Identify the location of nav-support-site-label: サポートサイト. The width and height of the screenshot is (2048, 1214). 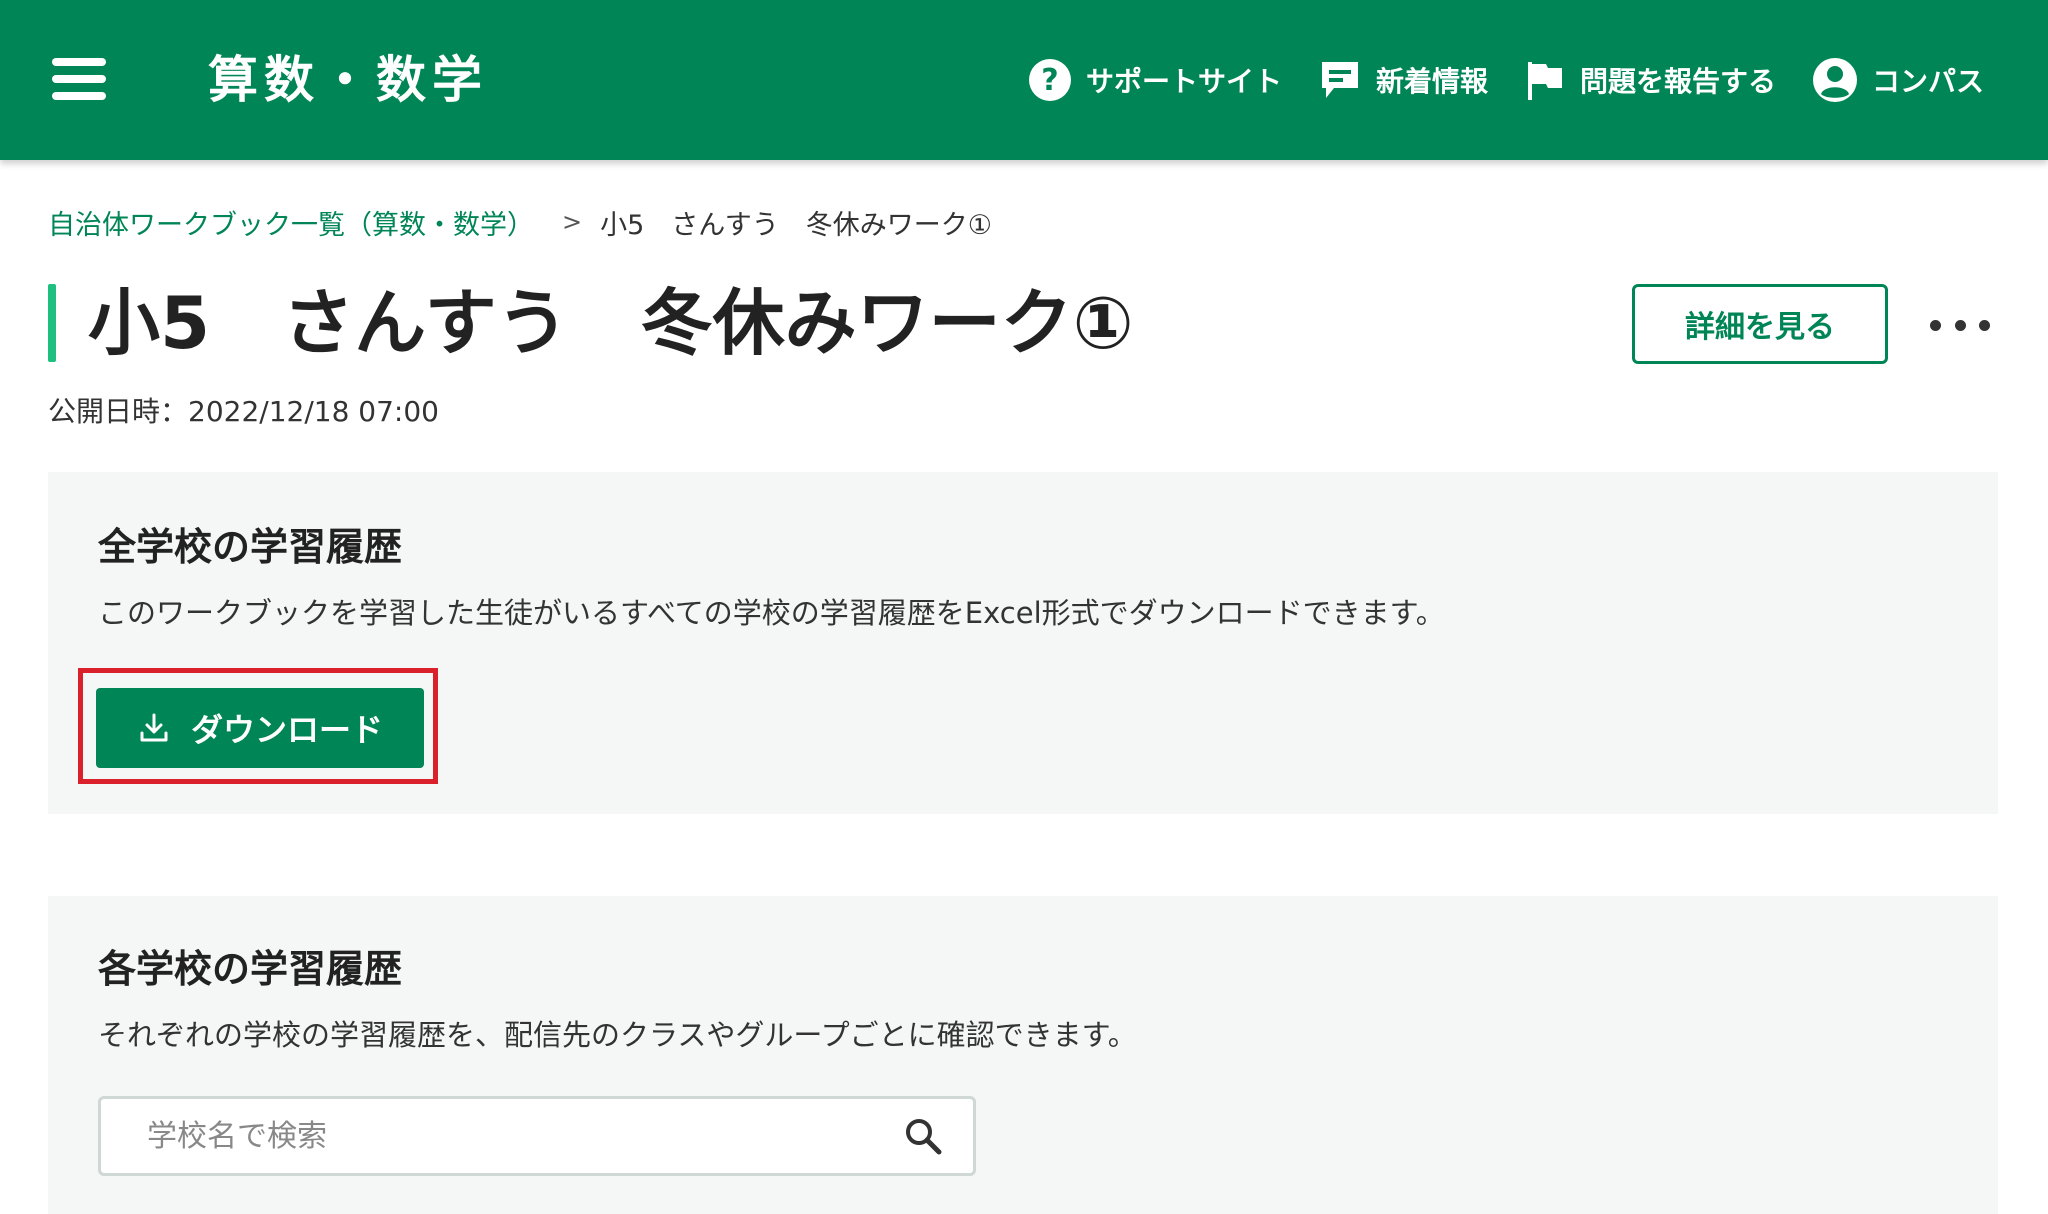
(1183, 81).